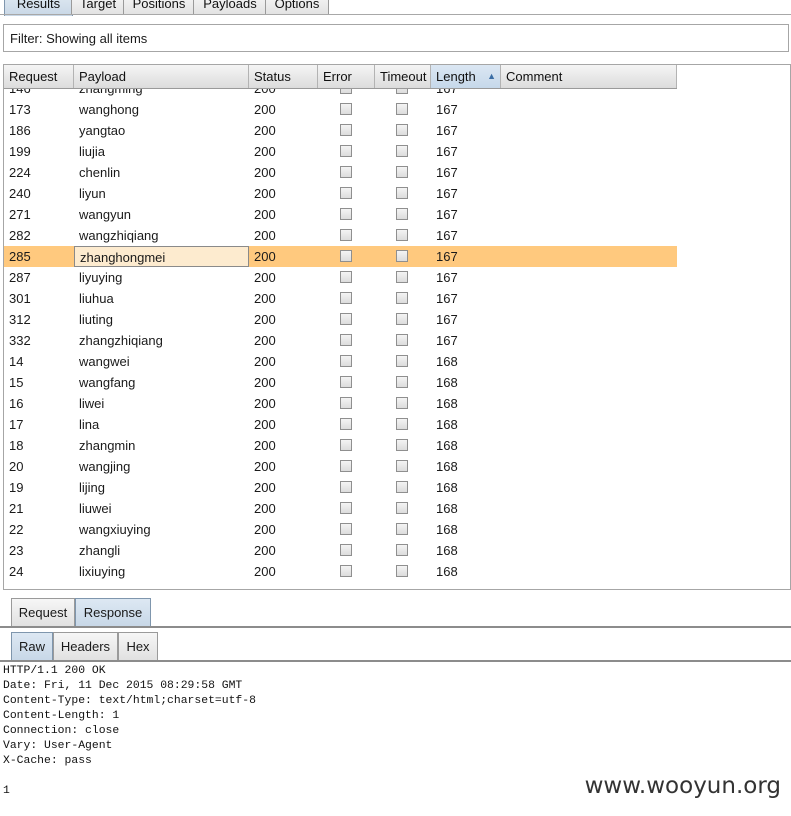 This screenshot has height=816, width=791. Describe the element at coordinates (297, 7) in the screenshot. I see `tab-options: Options` at that location.